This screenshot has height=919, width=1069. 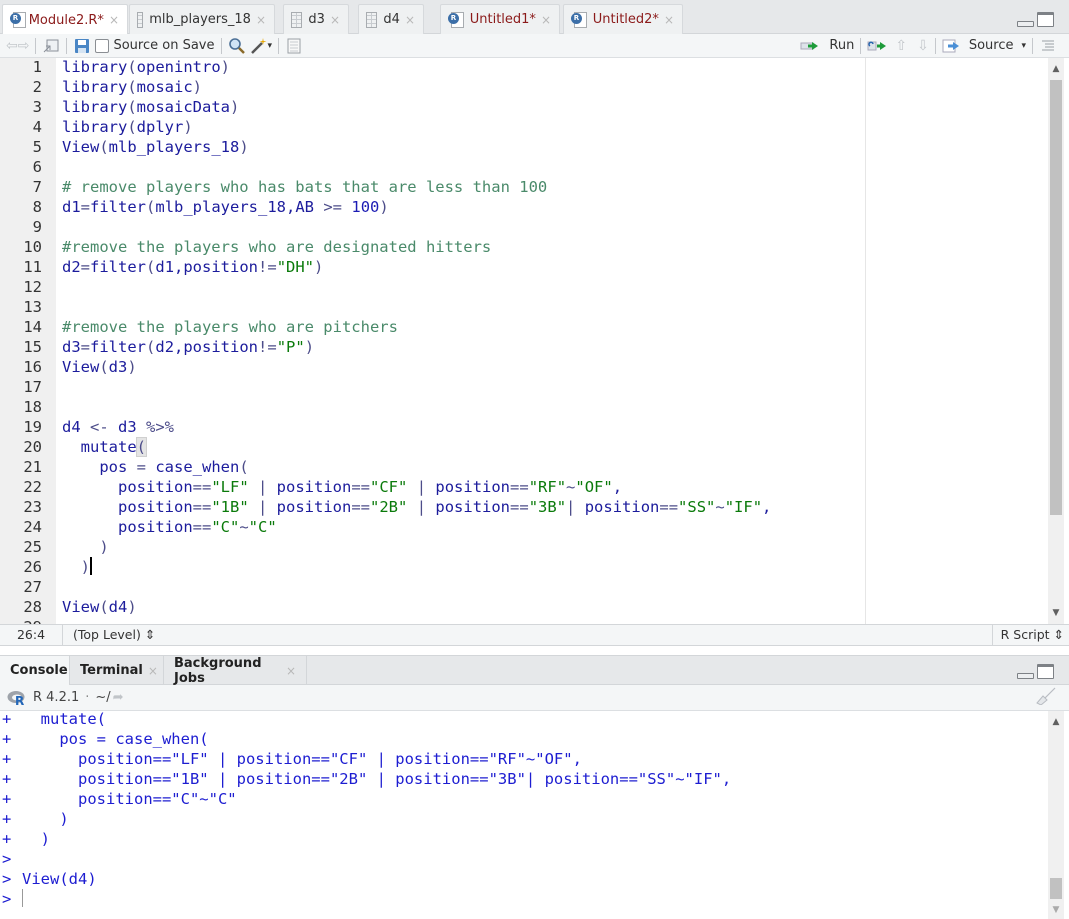 What do you see at coordinates (901, 46) in the screenshot?
I see `go-to-previous-section-icon: ⇧` at bounding box center [901, 46].